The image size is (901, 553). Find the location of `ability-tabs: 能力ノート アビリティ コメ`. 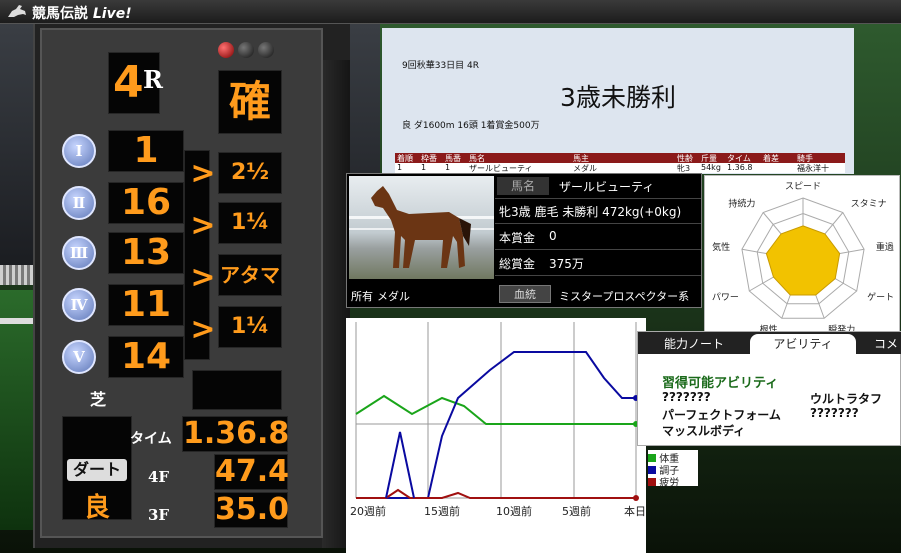

ability-tabs: 能力ノート アビリティ コメ is located at coordinates (769, 343).